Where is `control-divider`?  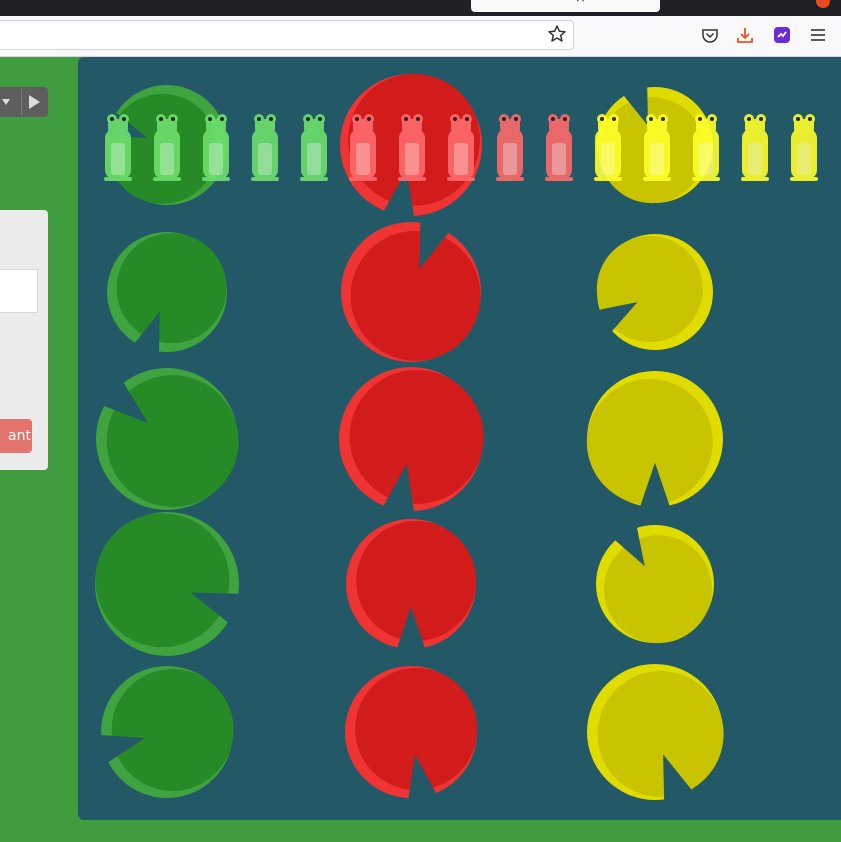
control-divider is located at coordinates (21, 102).